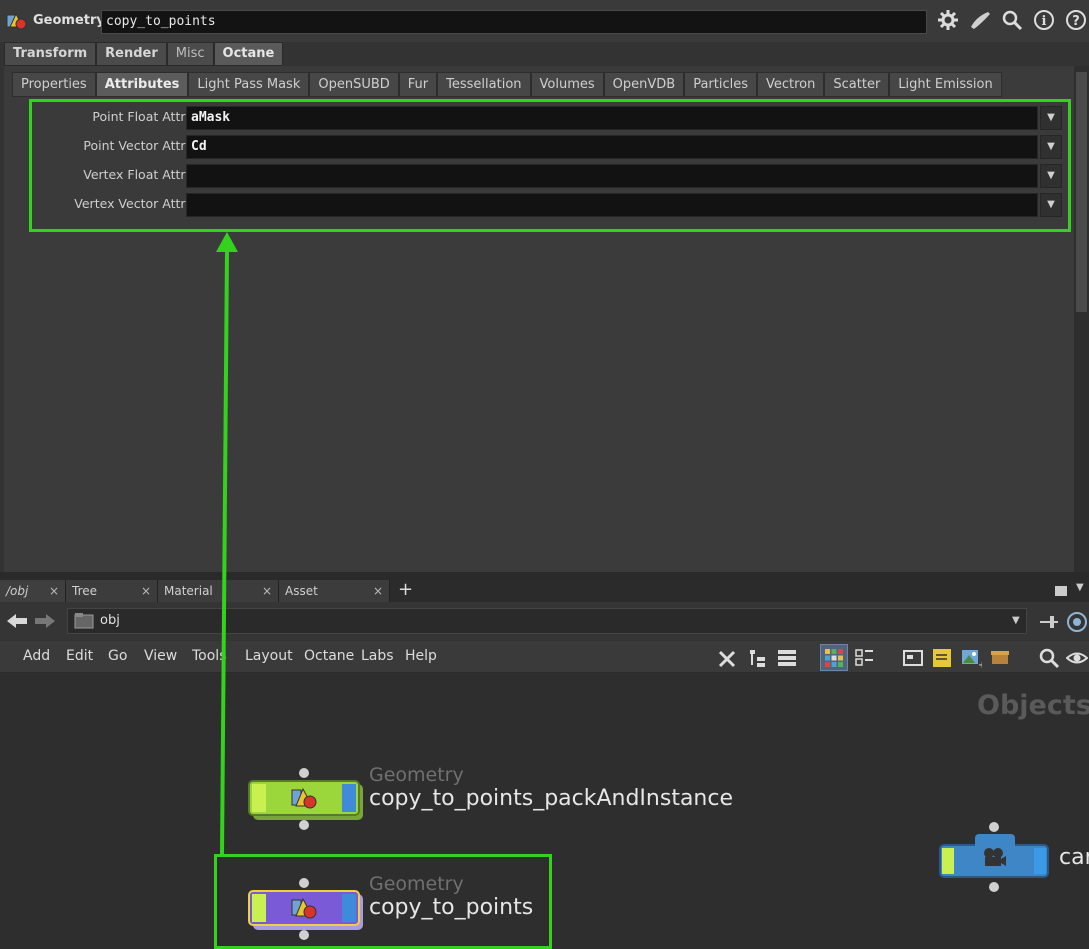 Image resolution: width=1089 pixels, height=949 pixels. I want to click on camera-icon, so click(995, 857).